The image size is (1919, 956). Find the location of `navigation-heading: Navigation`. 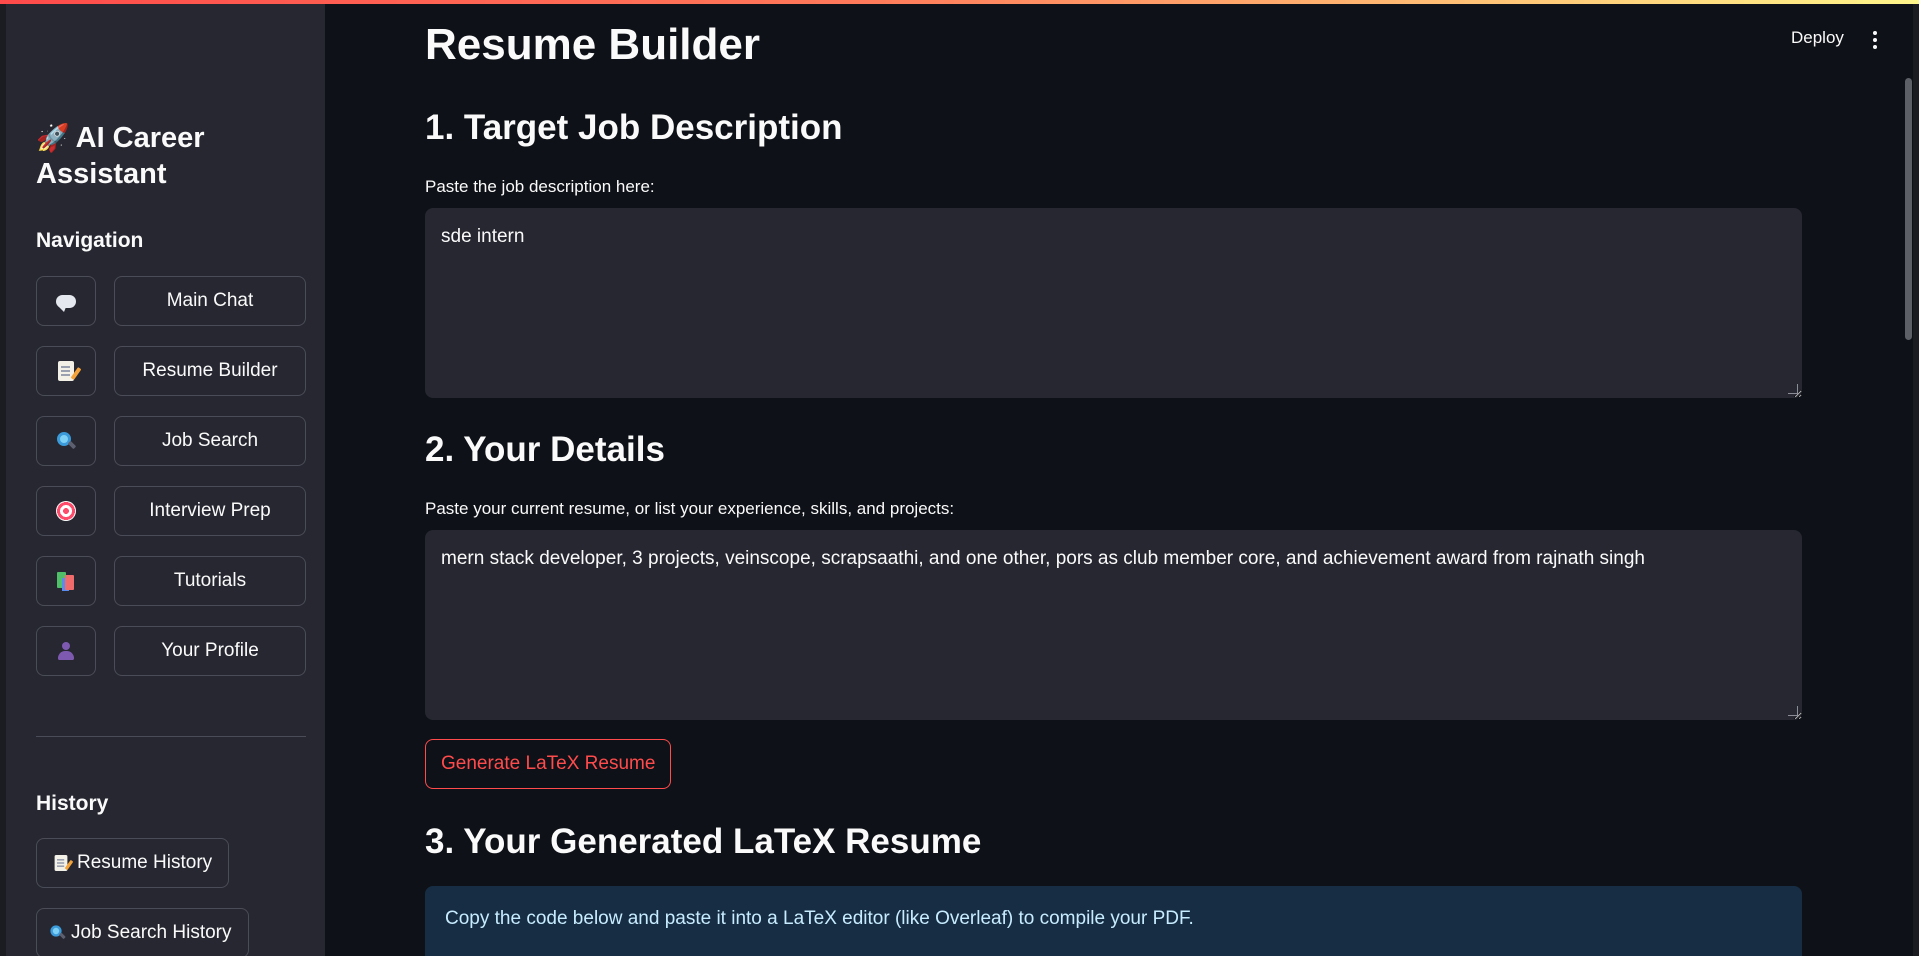

navigation-heading: Navigation is located at coordinates (90, 240).